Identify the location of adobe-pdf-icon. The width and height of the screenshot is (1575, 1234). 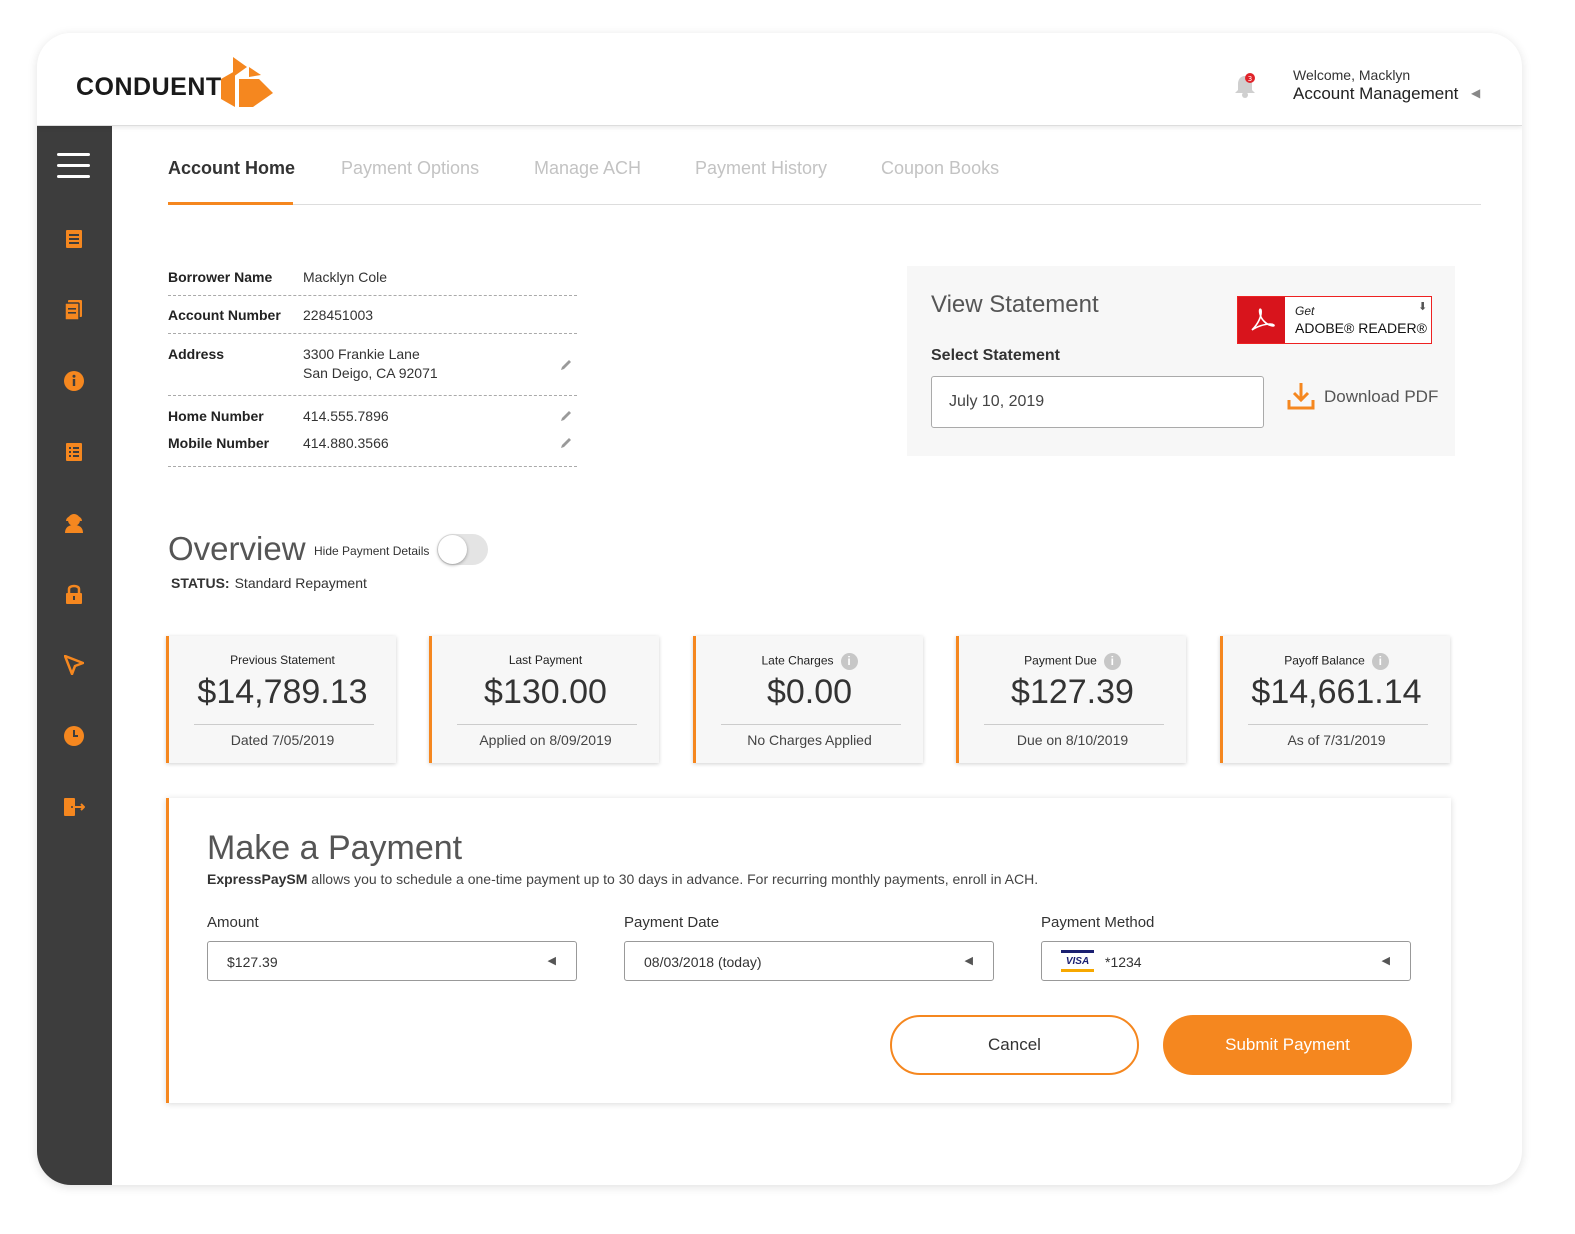
(1261, 320).